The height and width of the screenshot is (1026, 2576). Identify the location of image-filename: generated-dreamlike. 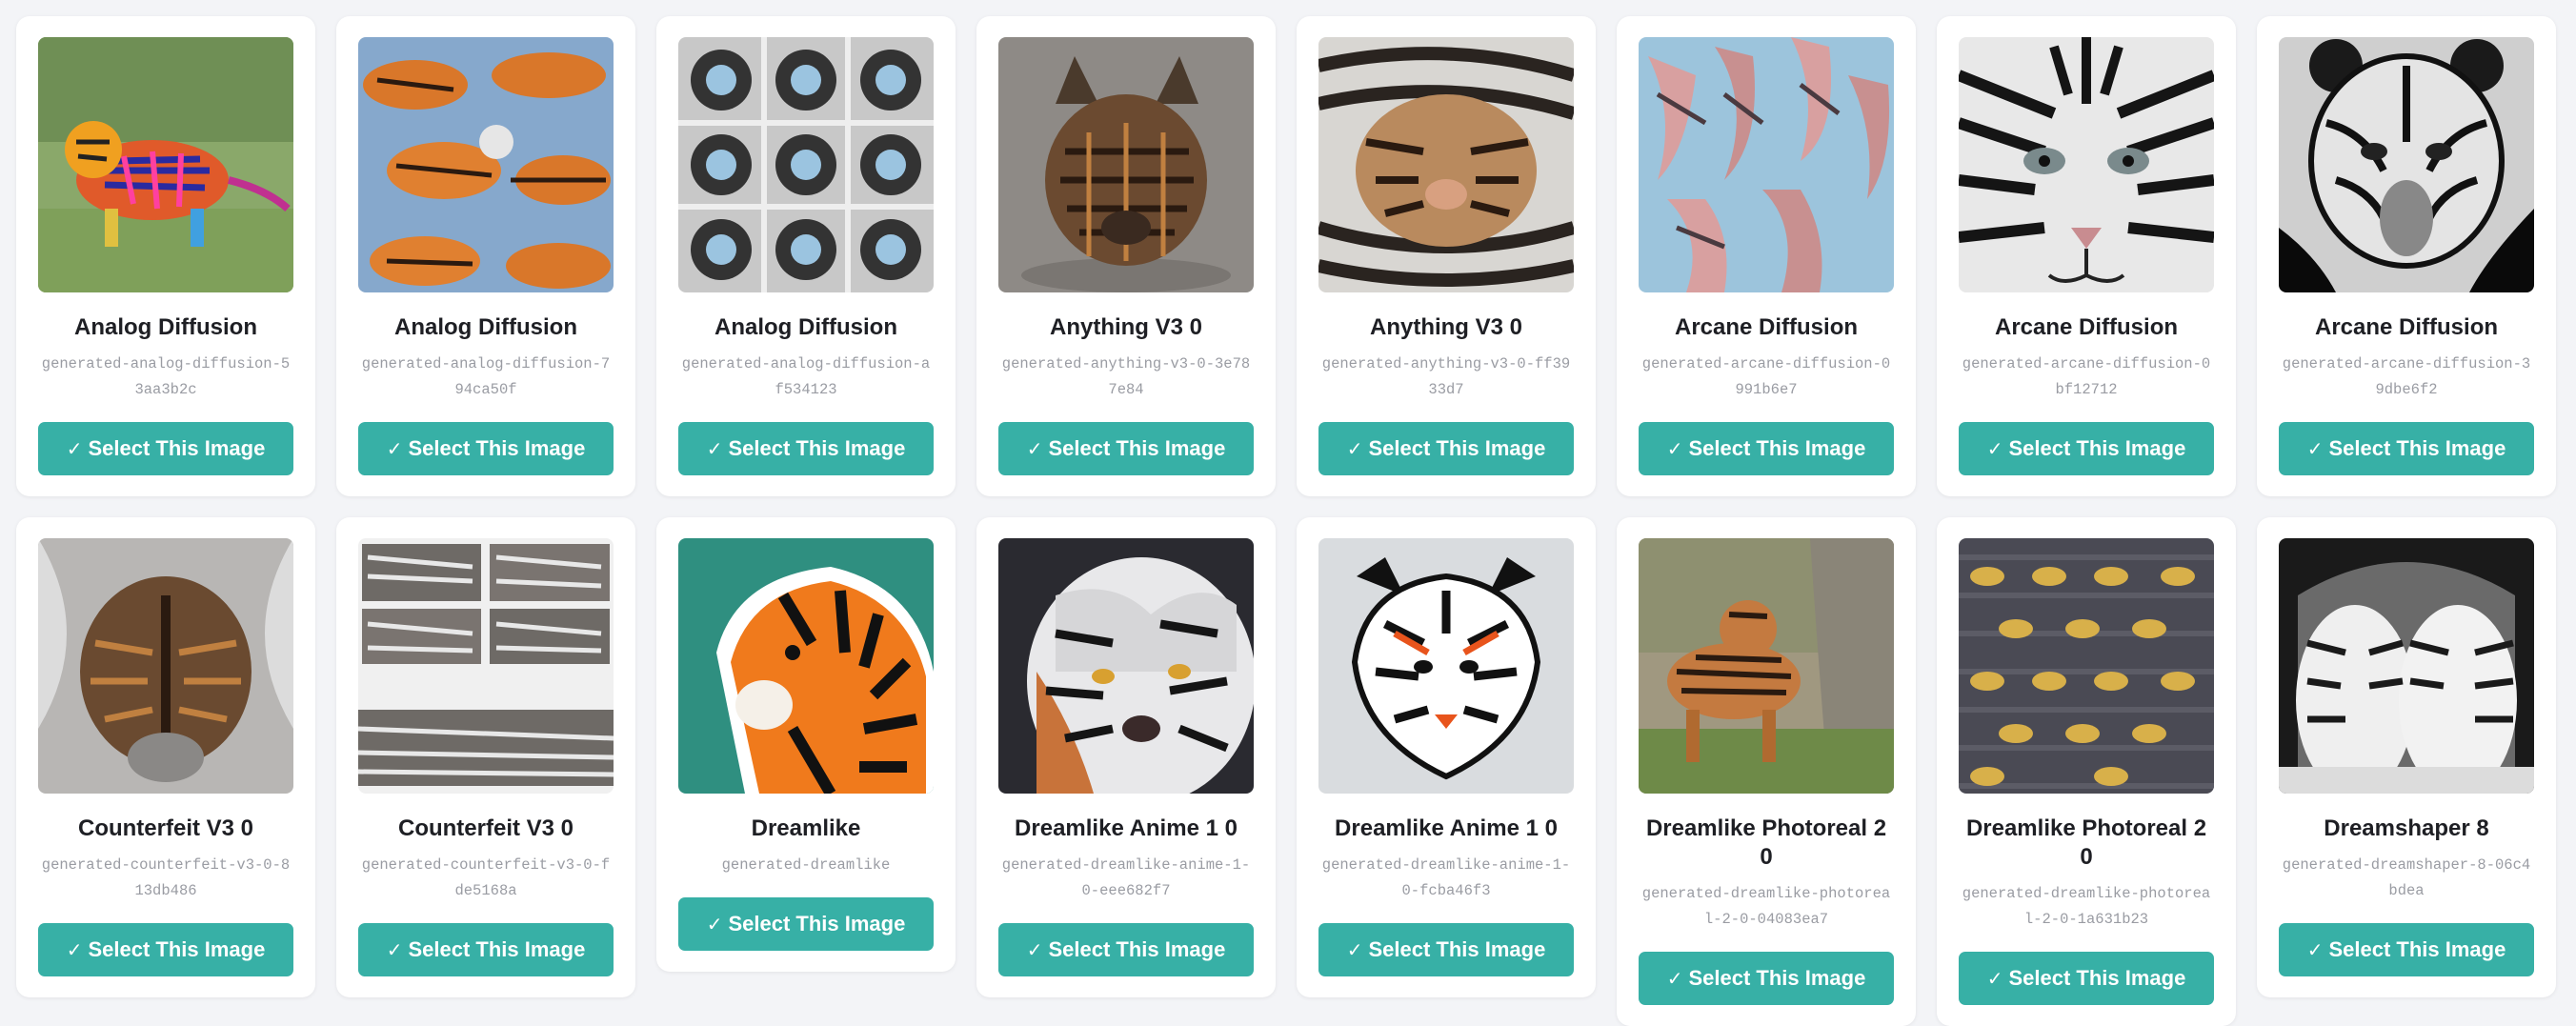
(806, 865).